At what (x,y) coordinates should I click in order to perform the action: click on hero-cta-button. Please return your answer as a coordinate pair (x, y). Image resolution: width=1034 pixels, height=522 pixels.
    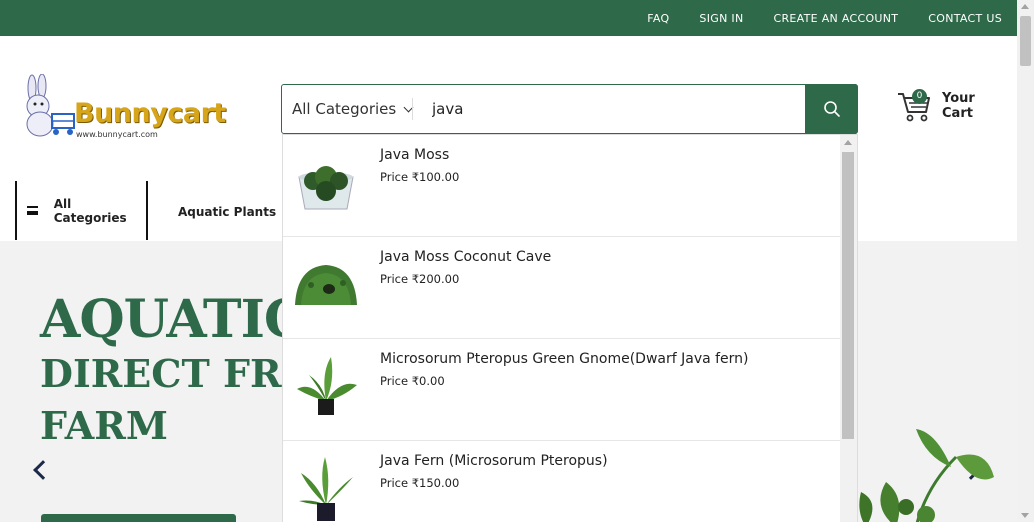
    Looking at the image, I should click on (138, 518).